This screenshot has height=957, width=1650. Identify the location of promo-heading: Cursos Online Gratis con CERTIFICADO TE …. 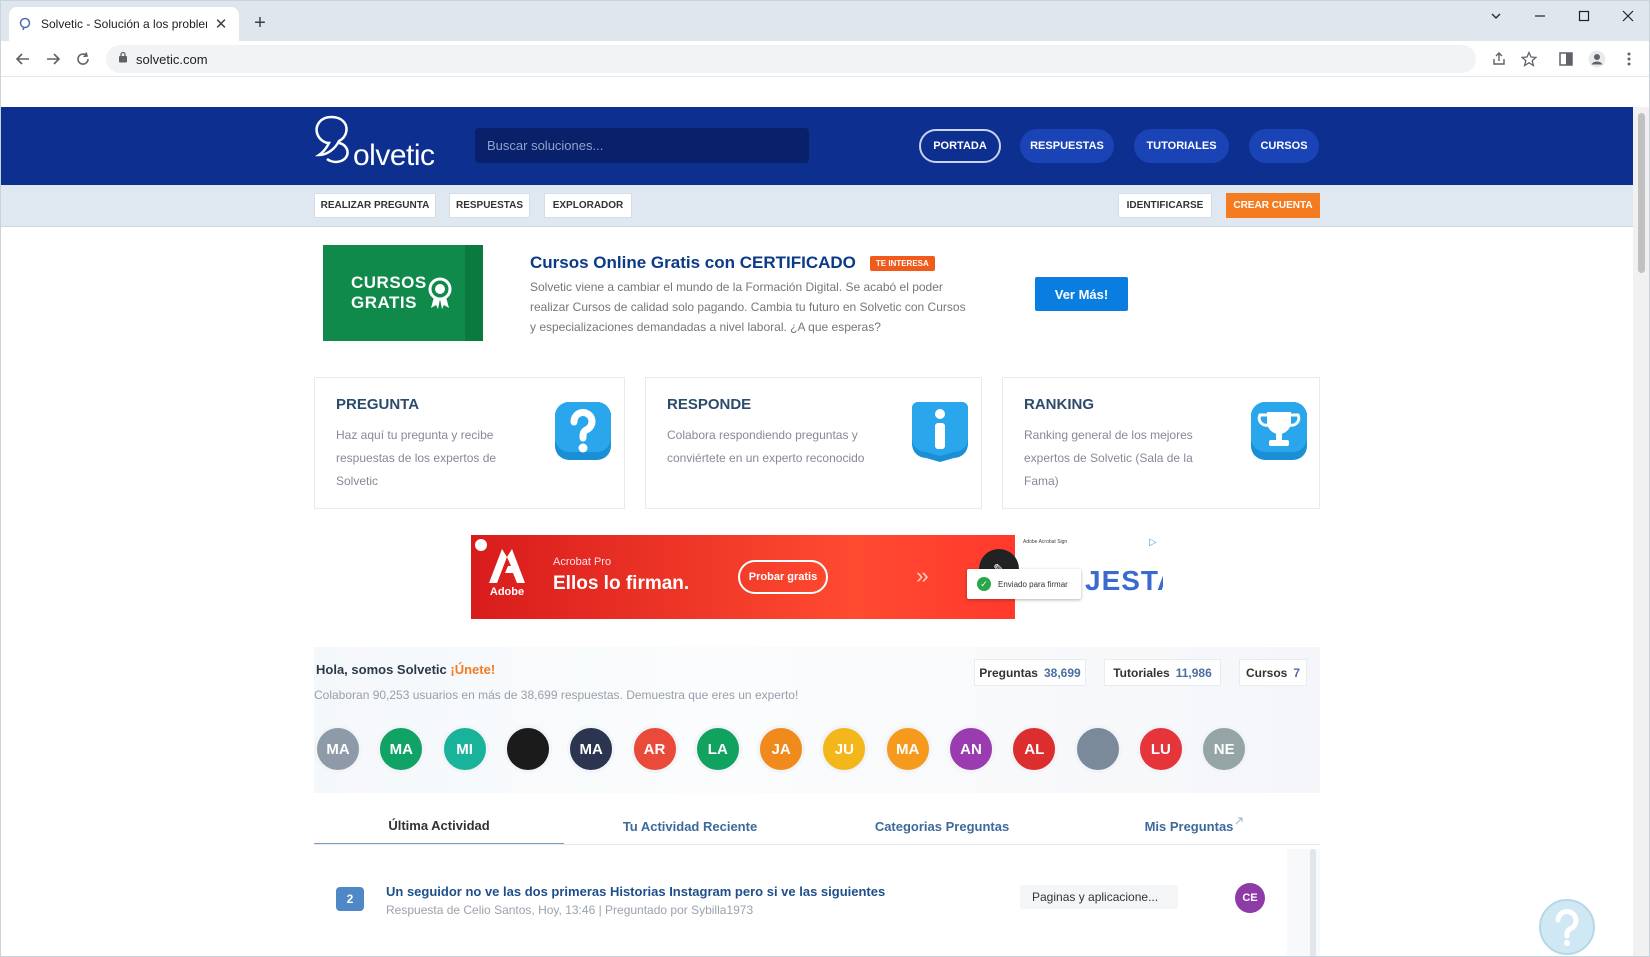
(732, 263).